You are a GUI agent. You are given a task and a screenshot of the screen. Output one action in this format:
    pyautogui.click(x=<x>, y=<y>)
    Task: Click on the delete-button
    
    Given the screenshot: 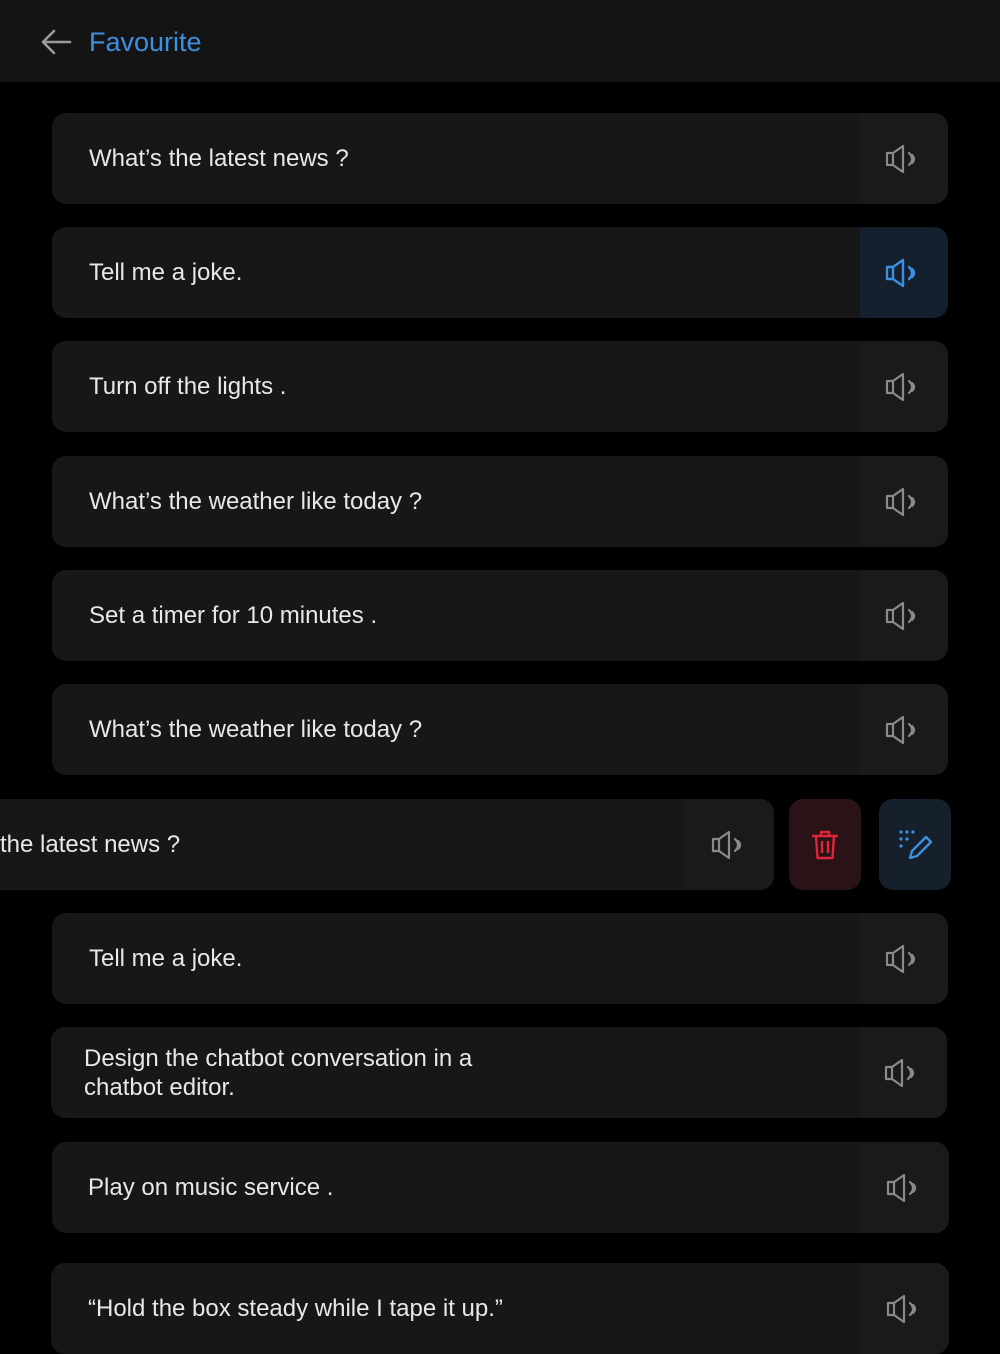 What is the action you would take?
    pyautogui.click(x=825, y=844)
    